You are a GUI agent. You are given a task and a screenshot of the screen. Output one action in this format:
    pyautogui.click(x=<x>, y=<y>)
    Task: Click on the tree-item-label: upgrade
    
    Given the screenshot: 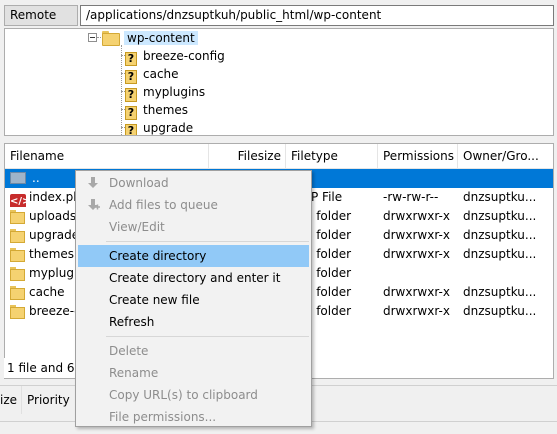 What is the action you would take?
    pyautogui.click(x=168, y=128)
    